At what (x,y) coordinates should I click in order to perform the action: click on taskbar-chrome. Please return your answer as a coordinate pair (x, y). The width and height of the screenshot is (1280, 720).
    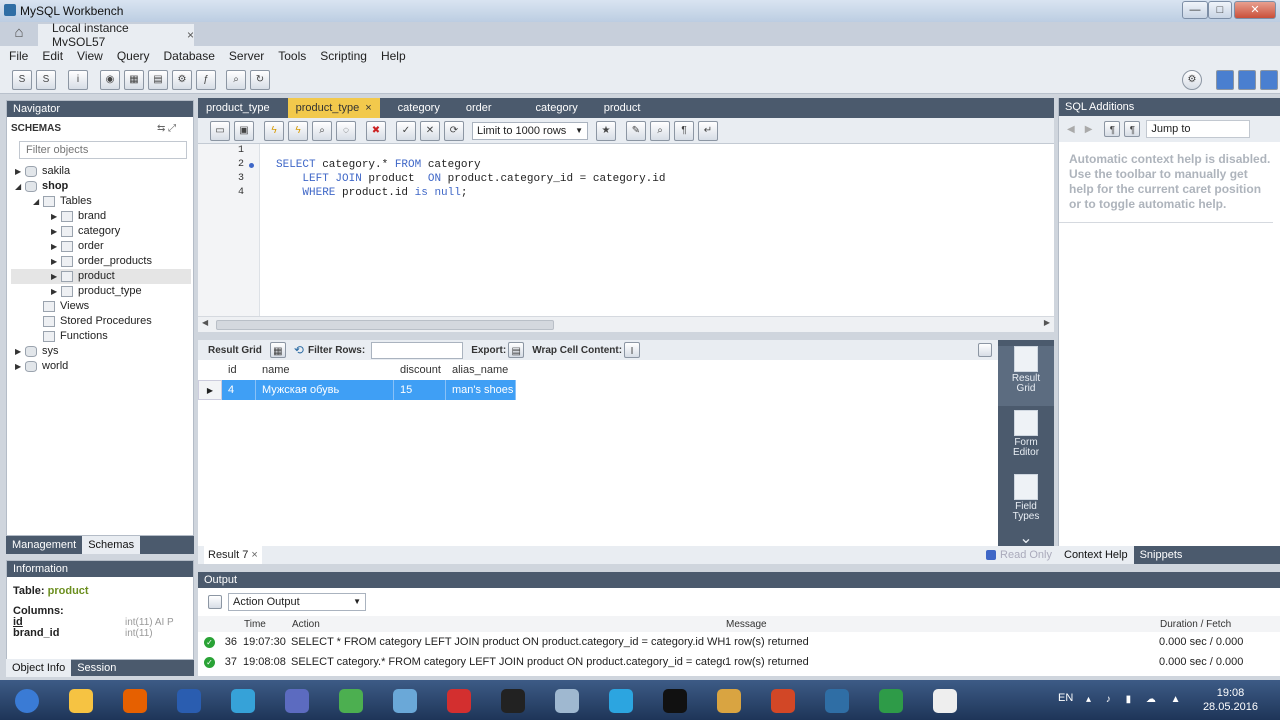
    Looking at the image, I should click on (351, 701).